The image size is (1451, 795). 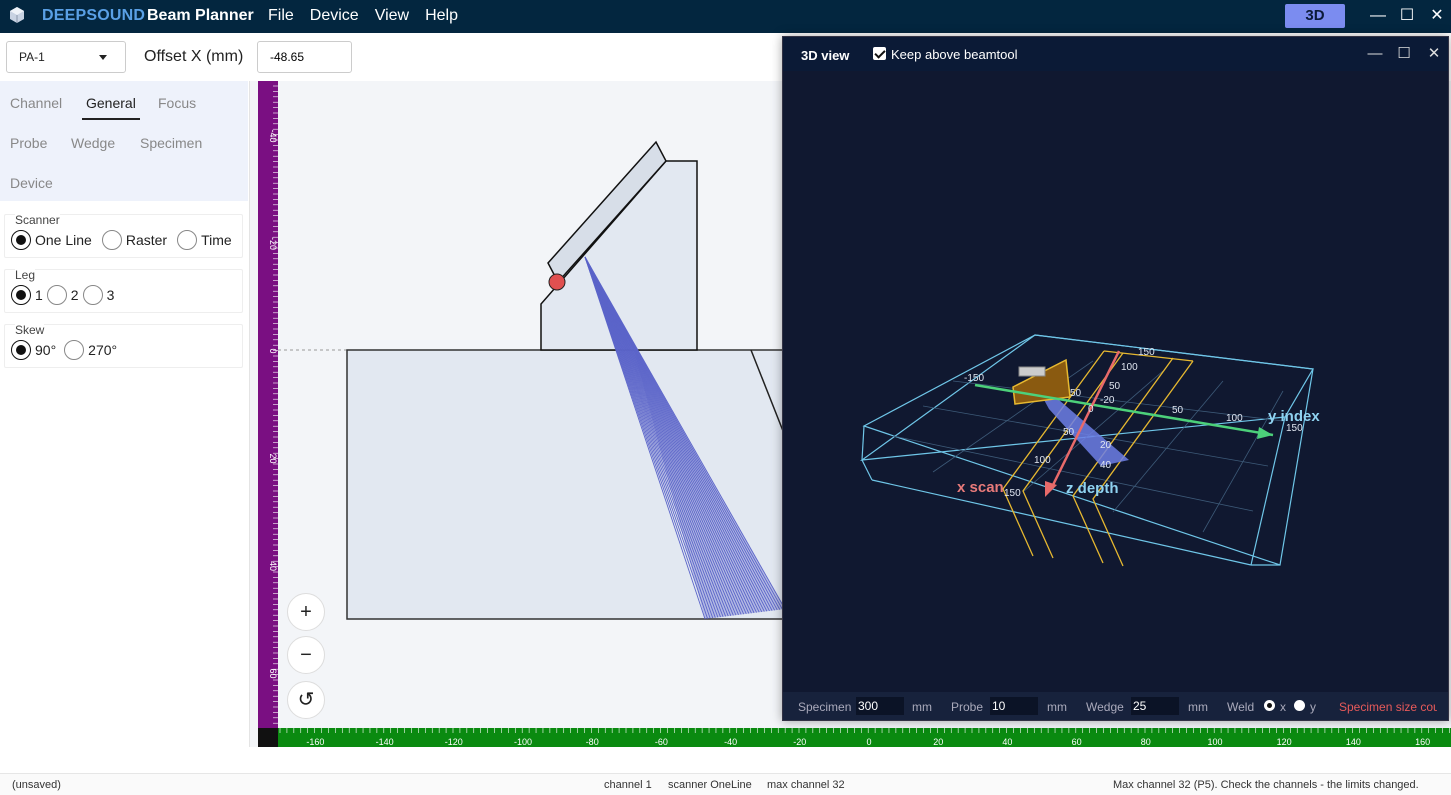 I want to click on horizontal-tick-label: 160, so click(x=1422, y=742).